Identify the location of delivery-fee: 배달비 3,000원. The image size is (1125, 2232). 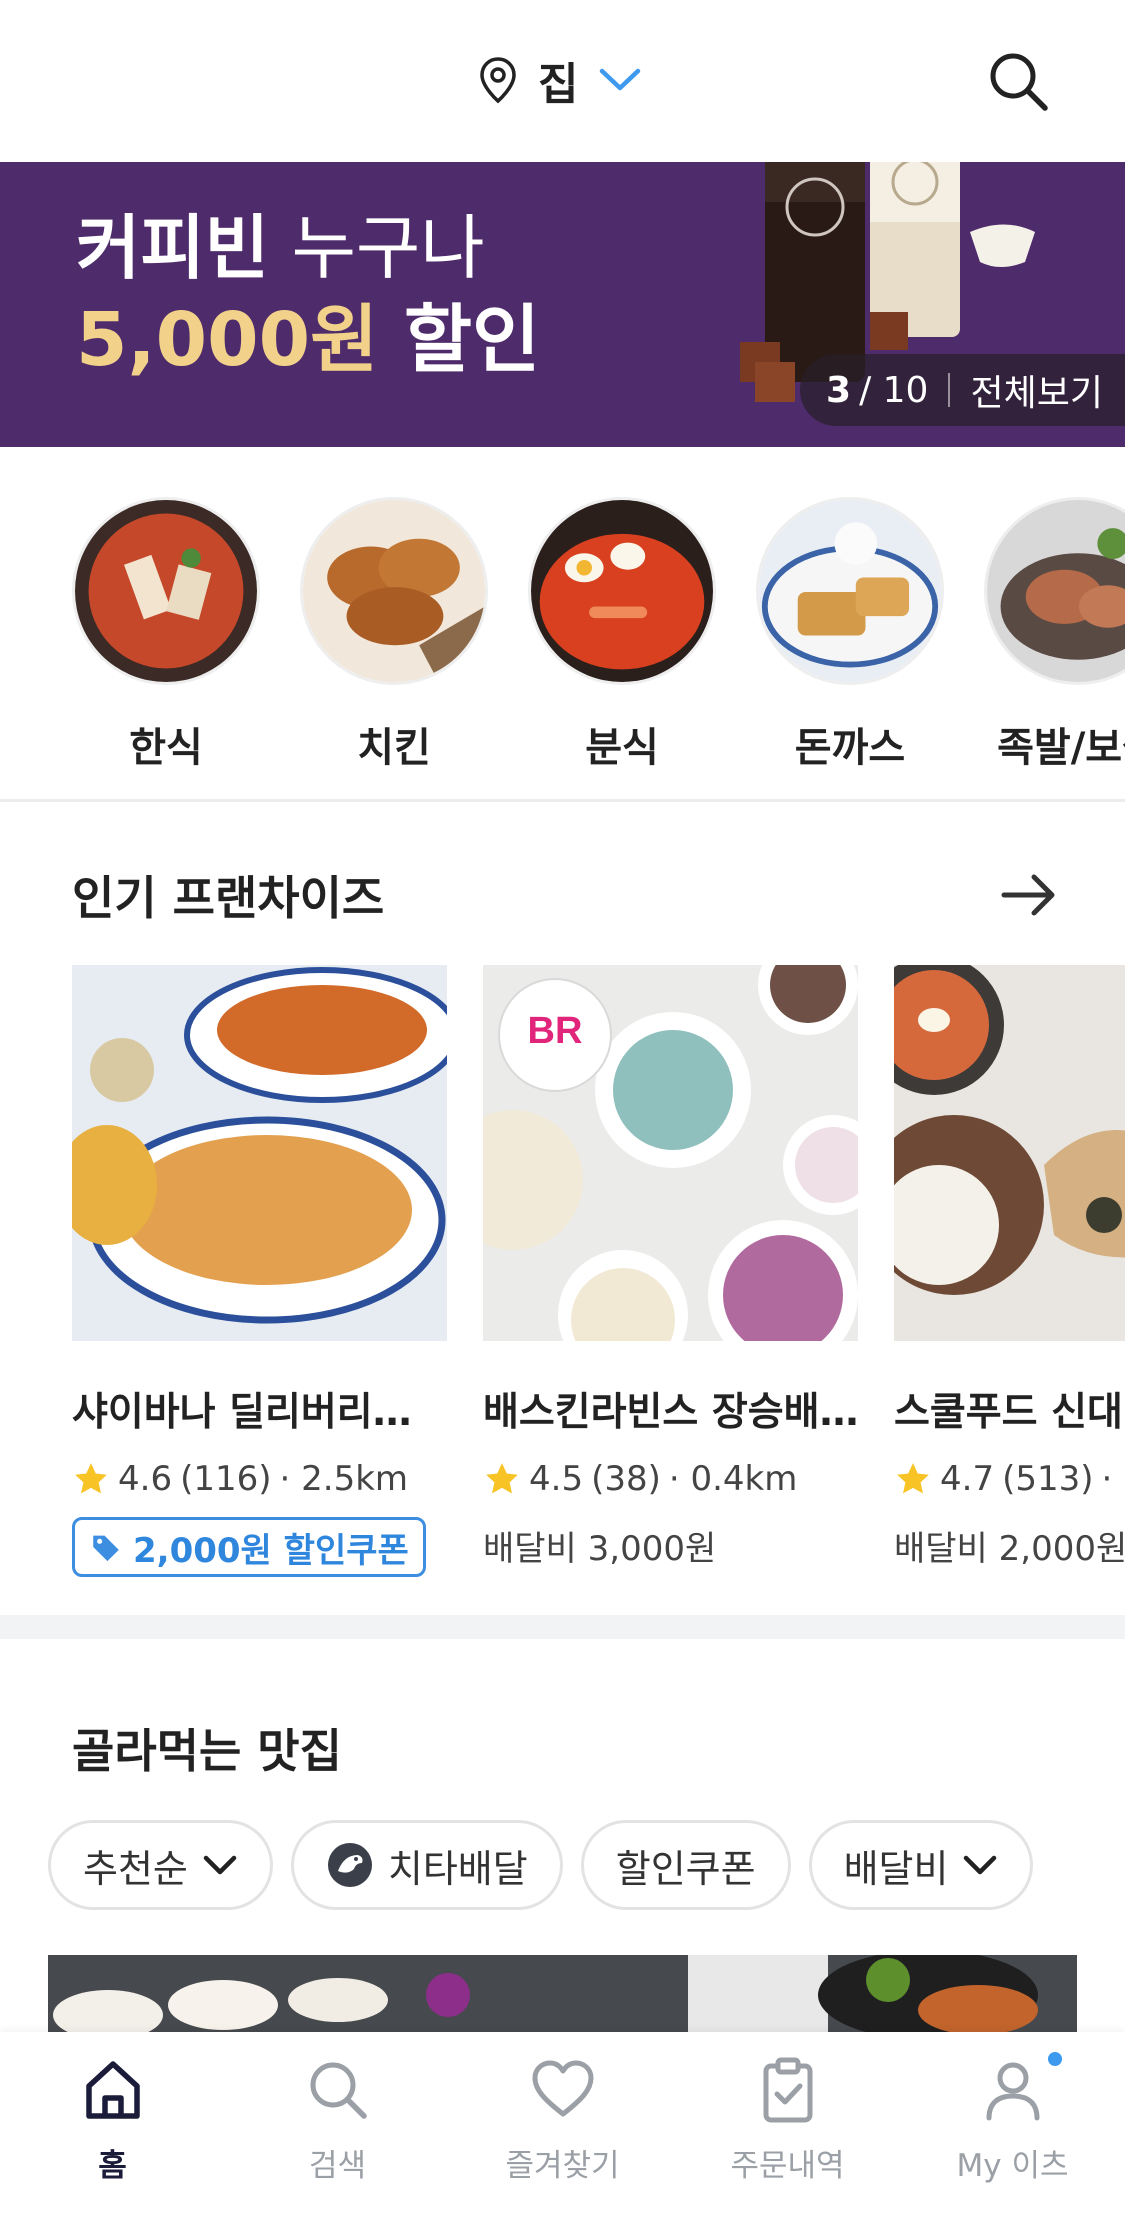
(600, 1549).